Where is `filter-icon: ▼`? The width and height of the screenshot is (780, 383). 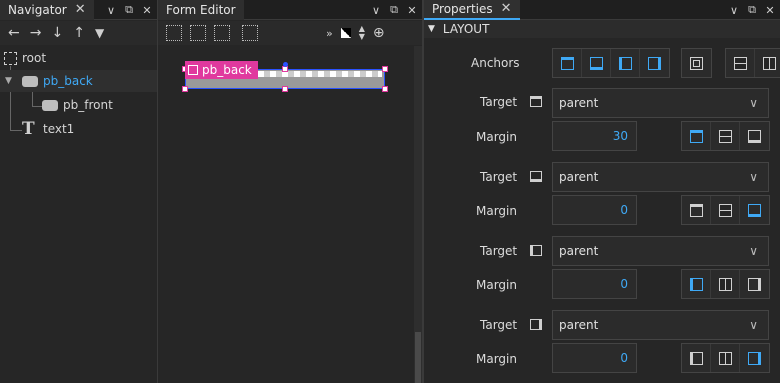 filter-icon: ▼ is located at coordinates (99, 33).